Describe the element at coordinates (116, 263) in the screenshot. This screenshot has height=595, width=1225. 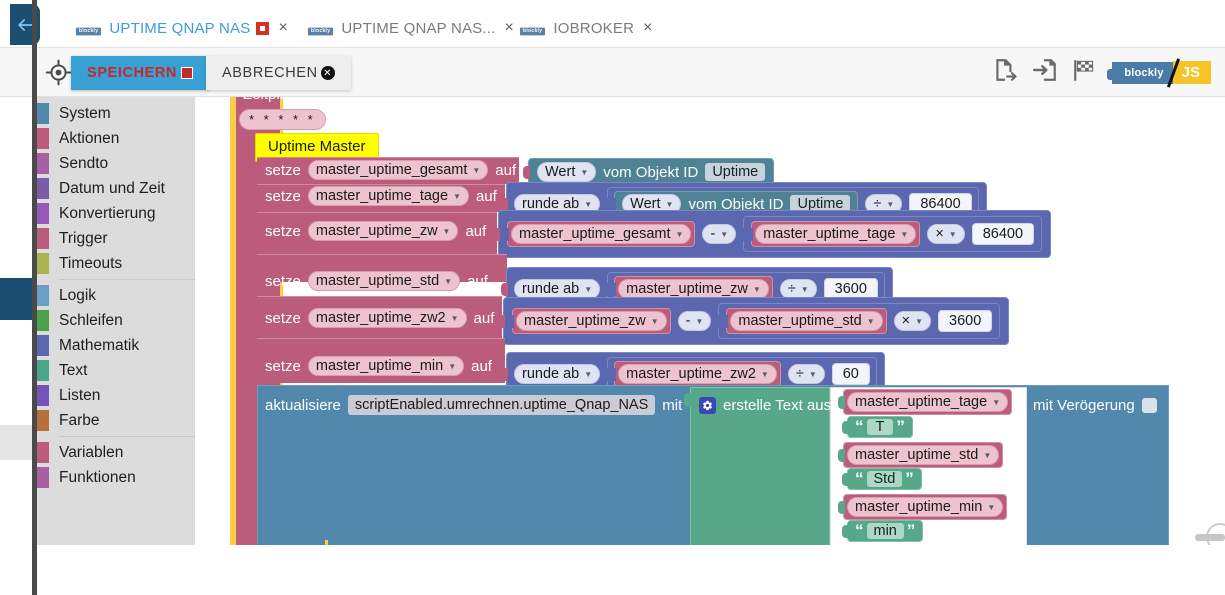
I see `sidebar-item-timeouts: Timeouts` at that location.